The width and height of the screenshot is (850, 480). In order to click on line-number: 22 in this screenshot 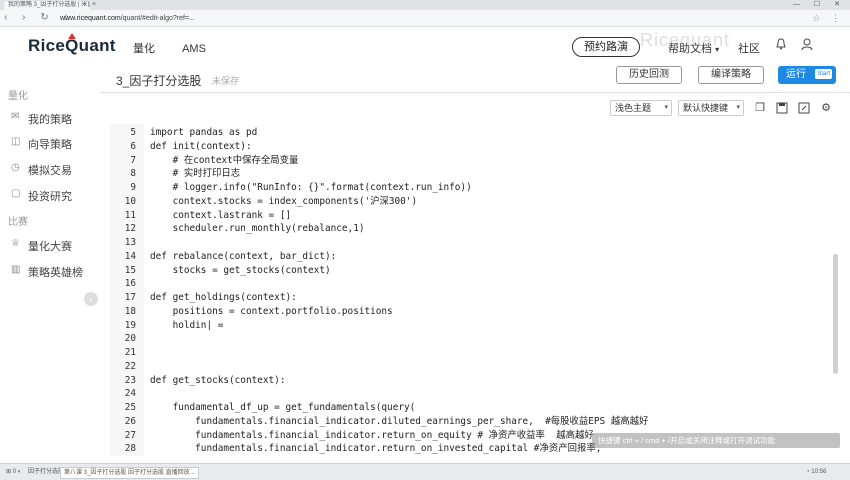, I will do `click(130, 366)`.